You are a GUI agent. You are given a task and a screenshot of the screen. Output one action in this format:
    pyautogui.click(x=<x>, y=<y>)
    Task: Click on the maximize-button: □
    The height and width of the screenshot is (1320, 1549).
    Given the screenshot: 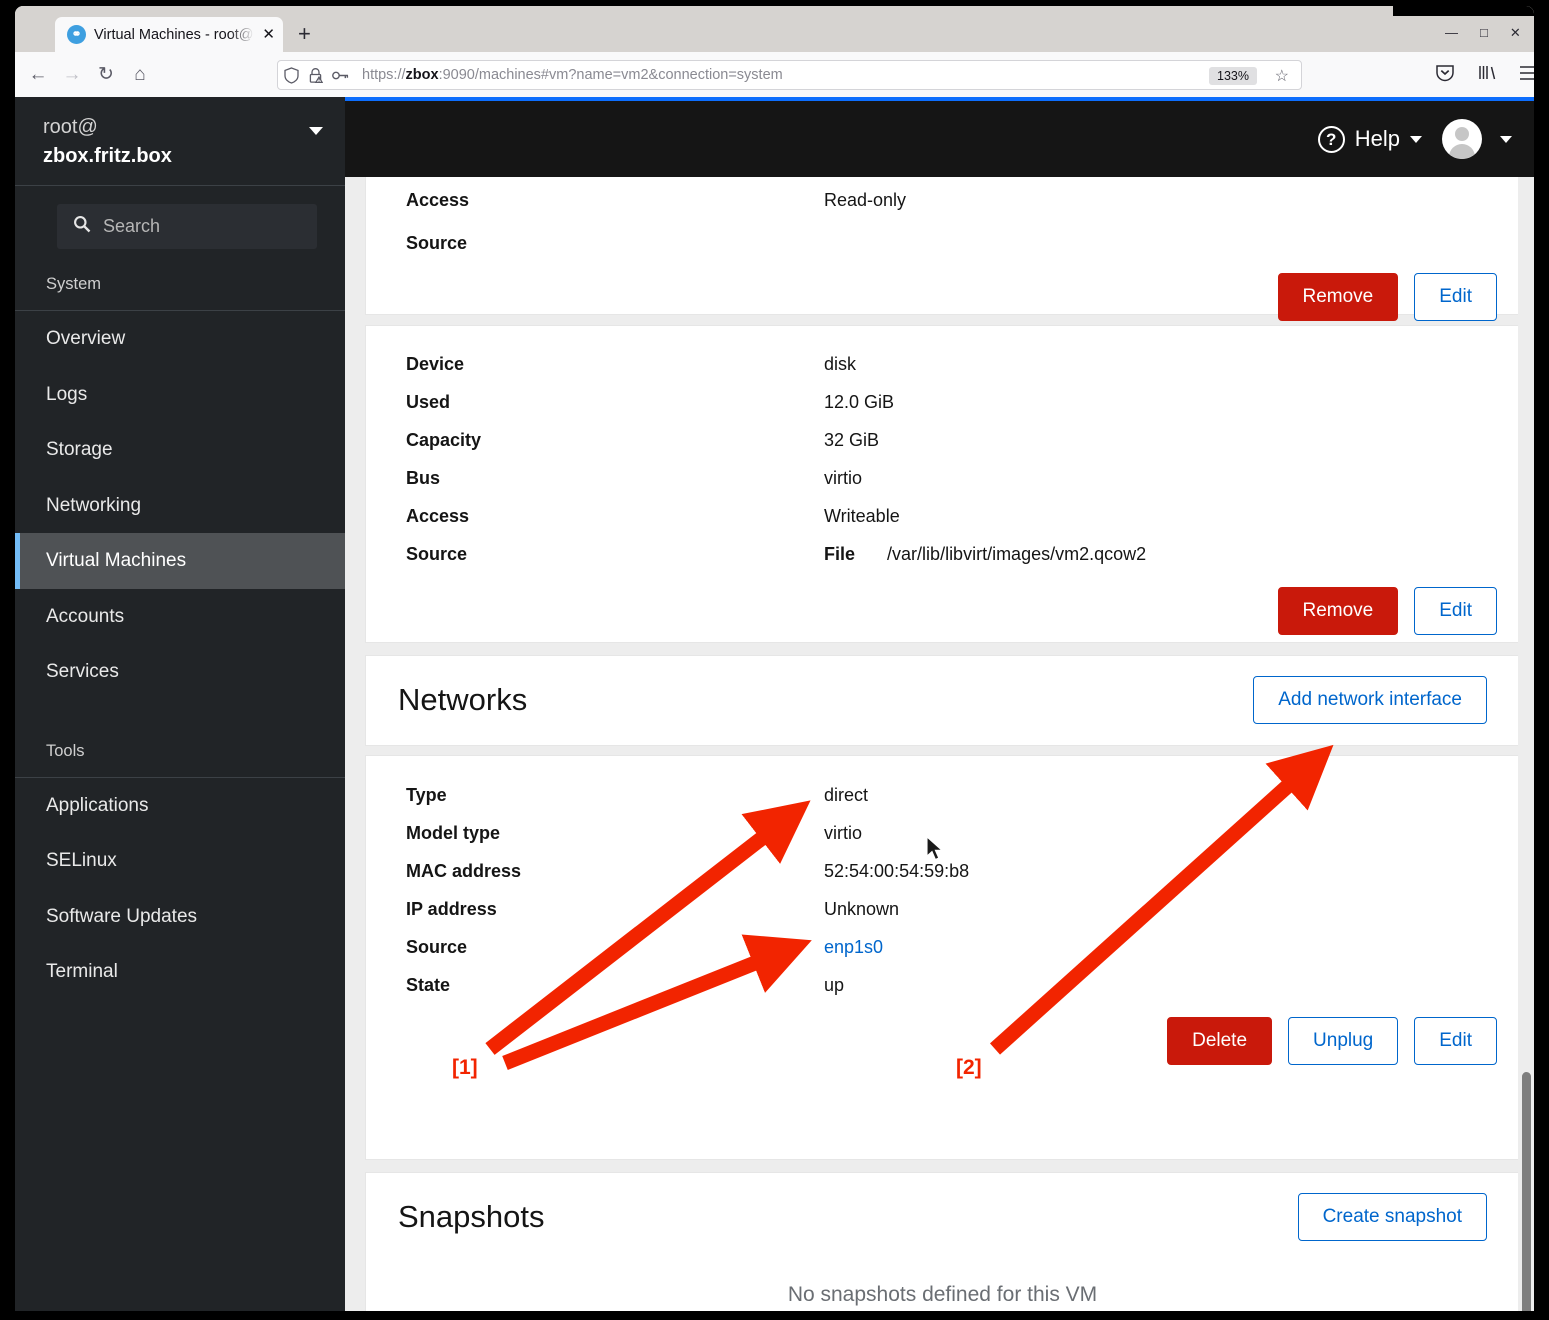 What is the action you would take?
    pyautogui.click(x=1484, y=32)
    